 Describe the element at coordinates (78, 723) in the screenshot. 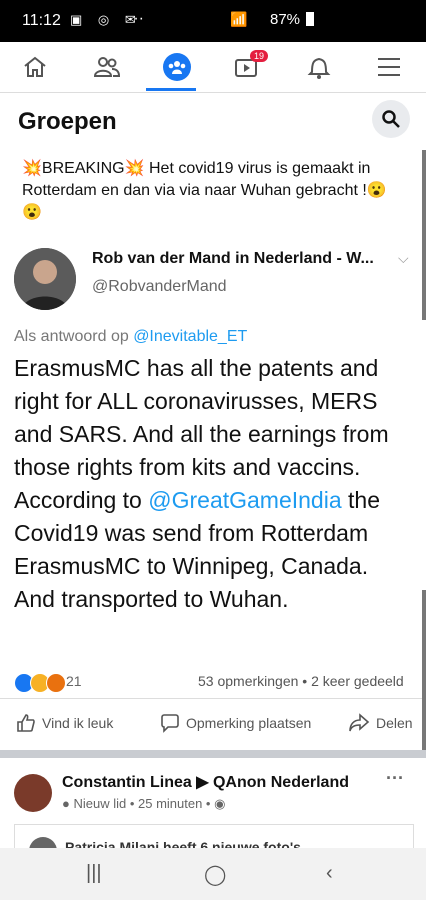

I see `like-label: Vind ik leuk` at that location.